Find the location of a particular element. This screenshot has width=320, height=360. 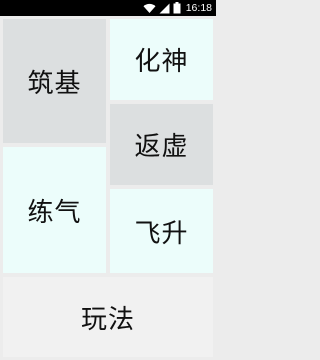

tile-lianqi: 练气 is located at coordinates (54, 210).